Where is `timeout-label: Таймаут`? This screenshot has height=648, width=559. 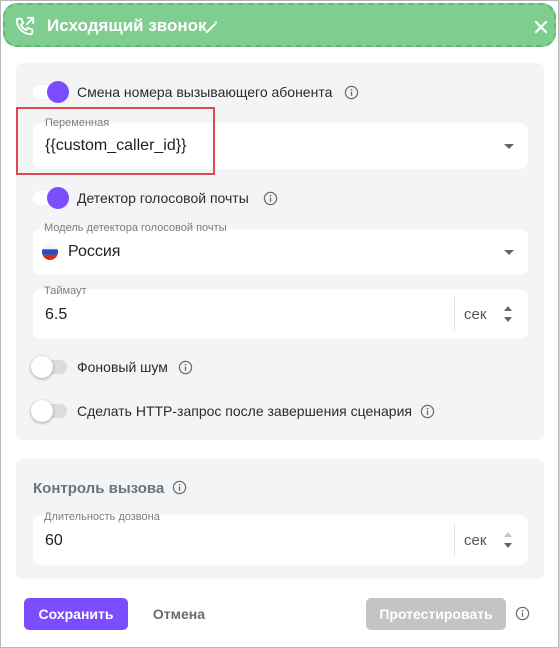
timeout-label: Таймаут is located at coordinates (65, 291).